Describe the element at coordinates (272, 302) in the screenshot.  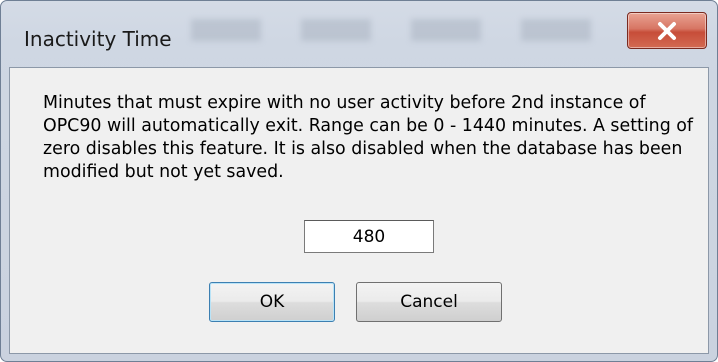
I see `ok-button: OK` at that location.